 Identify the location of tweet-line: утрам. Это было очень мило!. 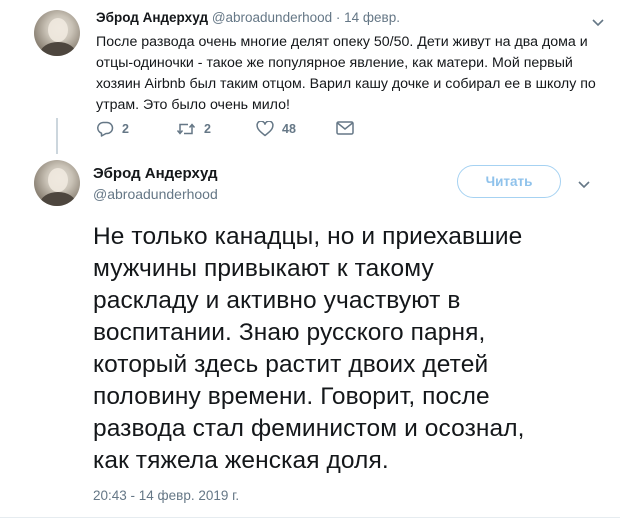
(193, 105).